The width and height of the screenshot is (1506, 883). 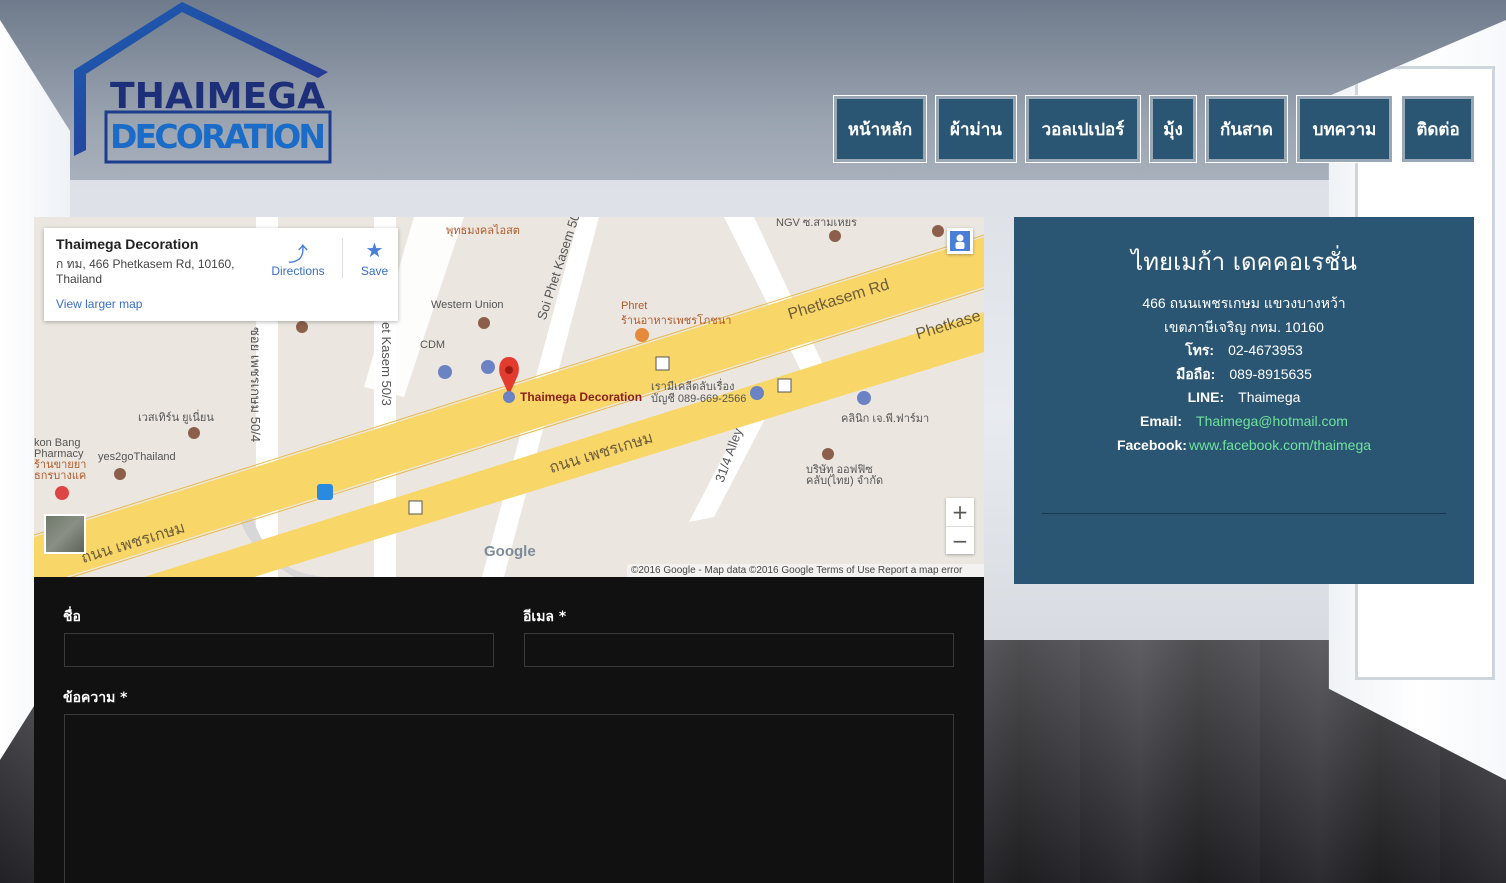 What do you see at coordinates (95, 698) in the screenshot?
I see `message-label: ข้อความ *` at bounding box center [95, 698].